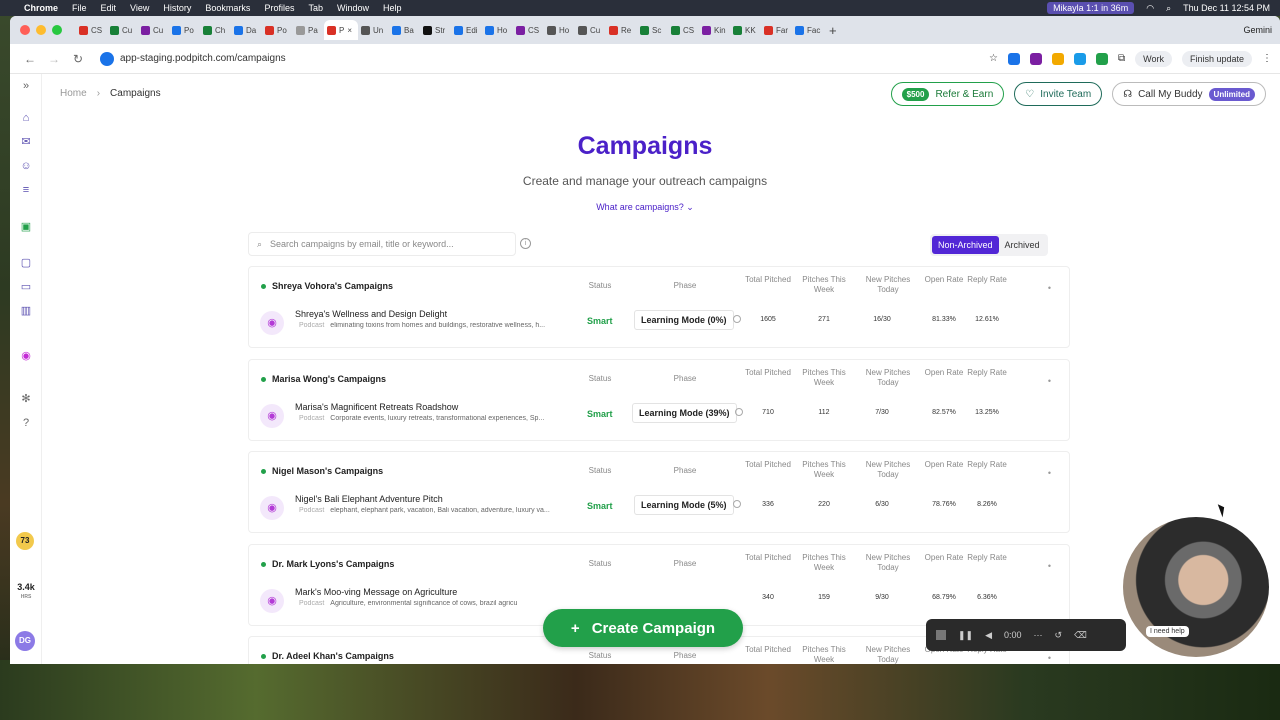 The height and width of the screenshot is (720, 1280). What do you see at coordinates (404, 30) in the screenshot?
I see `browser-tab: Ba` at bounding box center [404, 30].